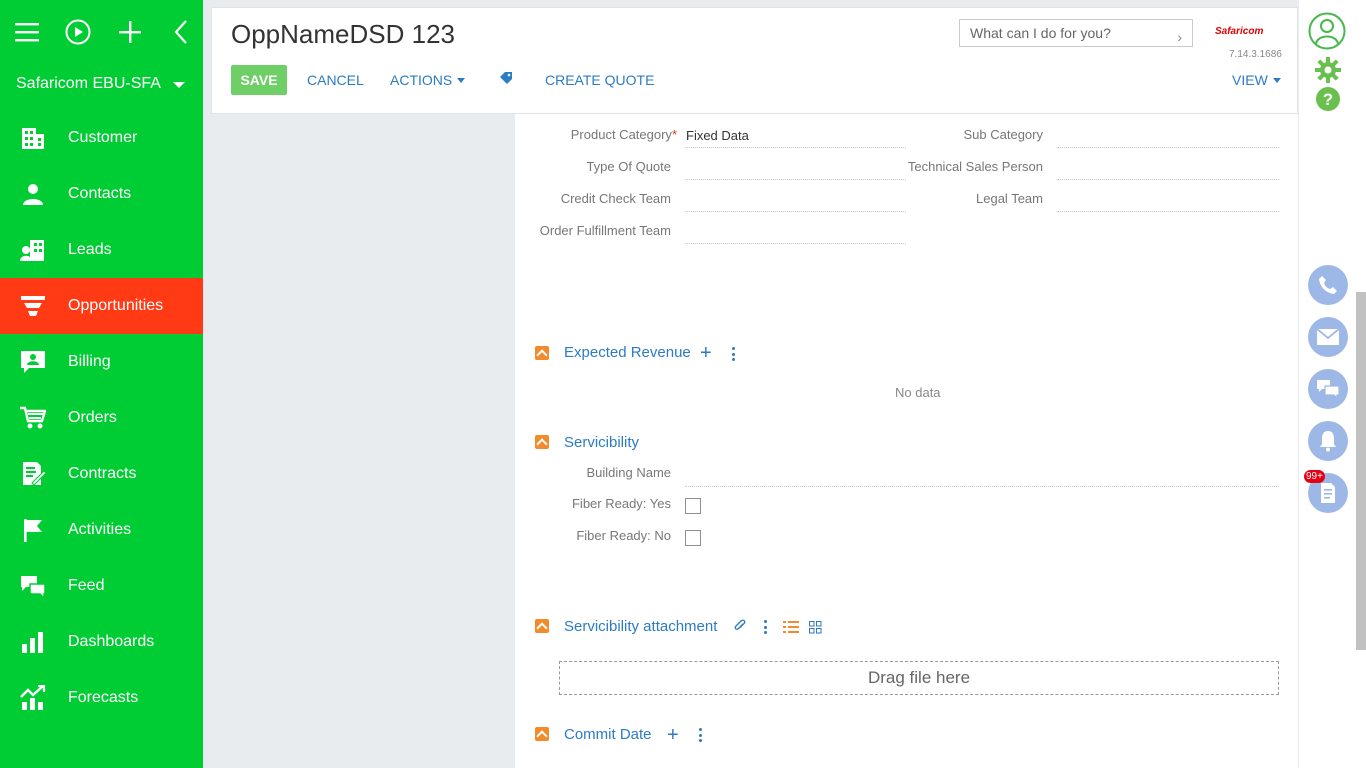 This screenshot has width=1366, height=768. What do you see at coordinates (795, 243) in the screenshot?
I see `order-fulfillment-team-field` at bounding box center [795, 243].